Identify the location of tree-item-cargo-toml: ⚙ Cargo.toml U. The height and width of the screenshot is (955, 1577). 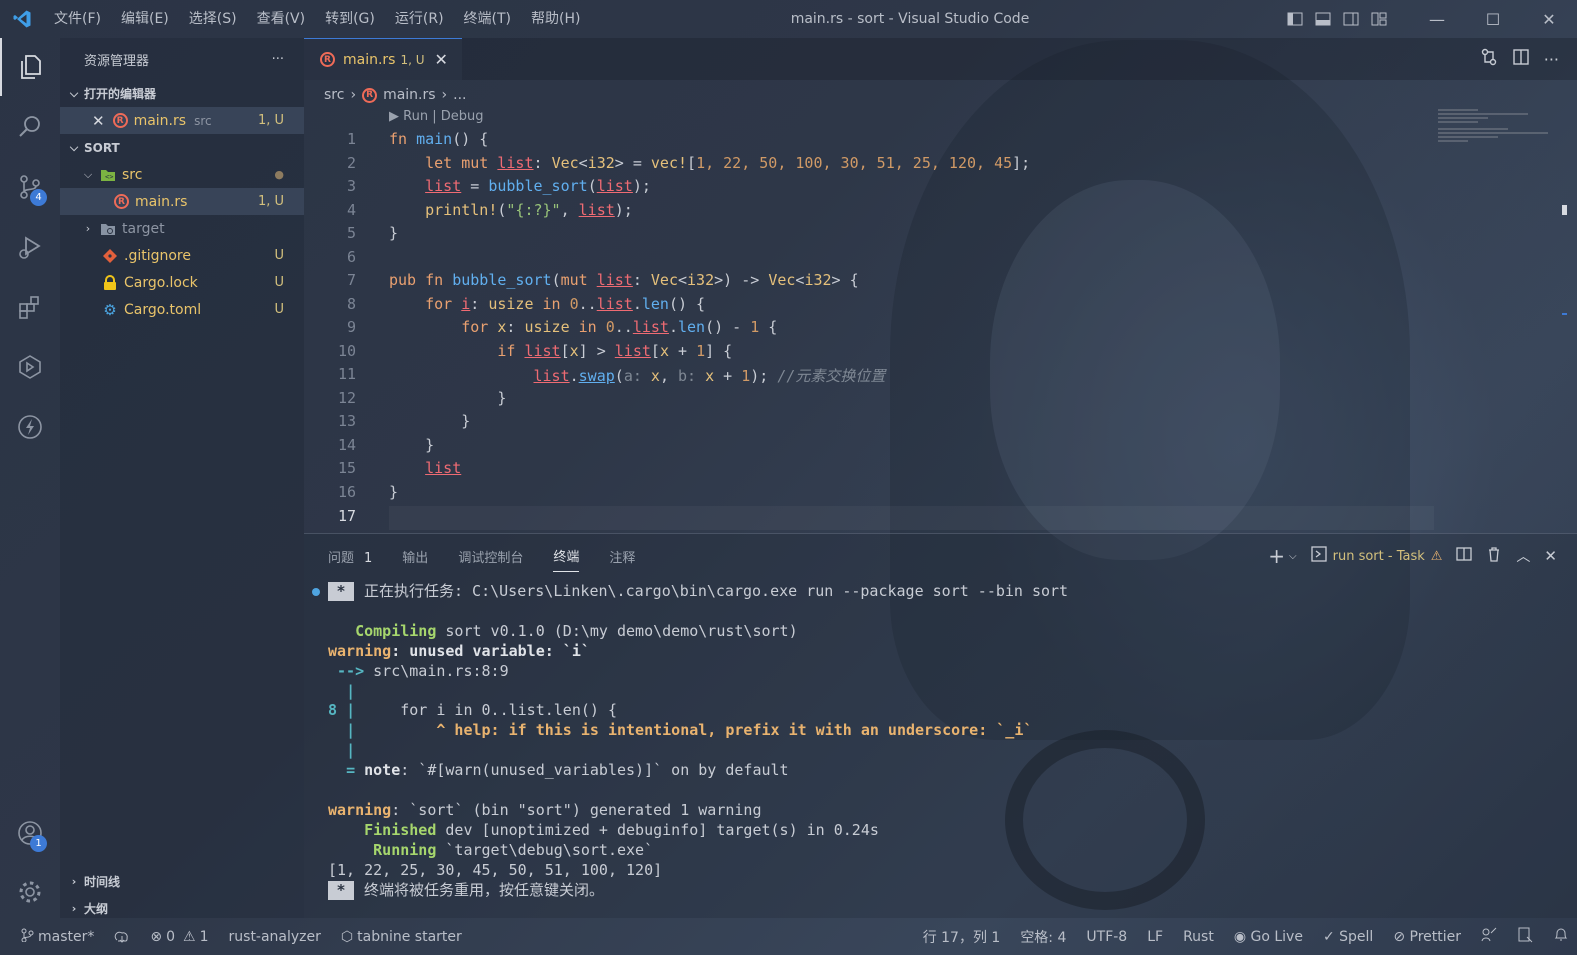
(182, 309).